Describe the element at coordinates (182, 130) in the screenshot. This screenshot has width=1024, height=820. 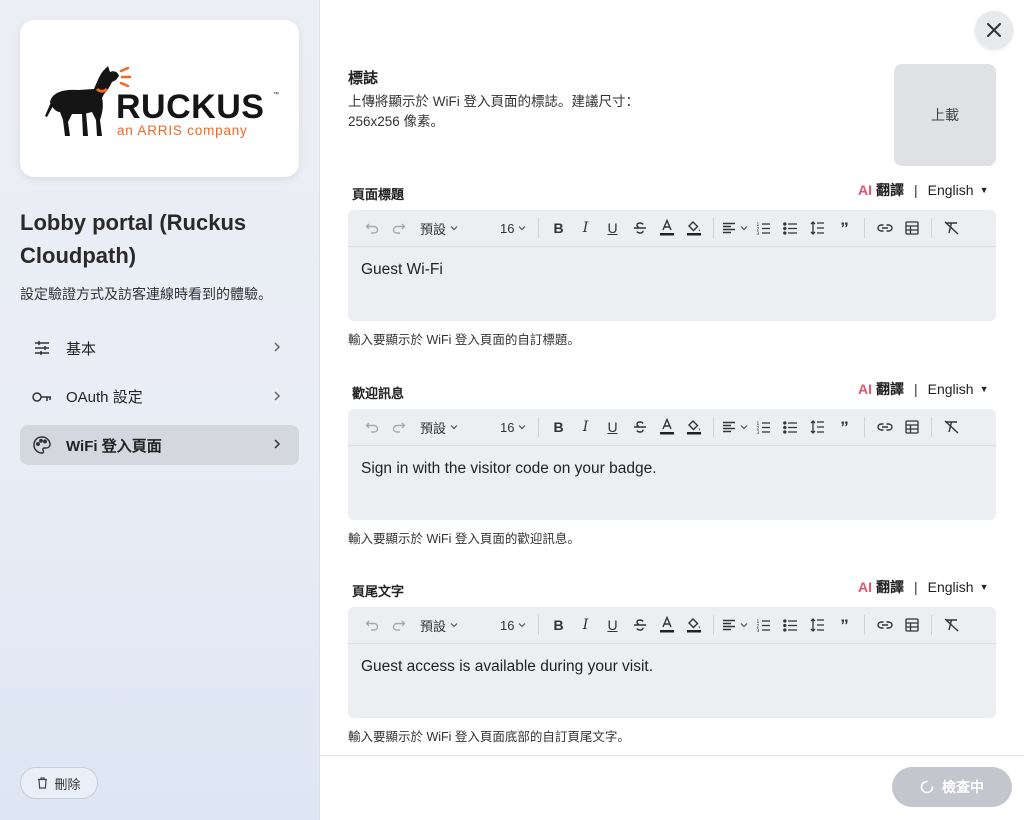
I see `logo-tagline: an ARRIS company` at that location.